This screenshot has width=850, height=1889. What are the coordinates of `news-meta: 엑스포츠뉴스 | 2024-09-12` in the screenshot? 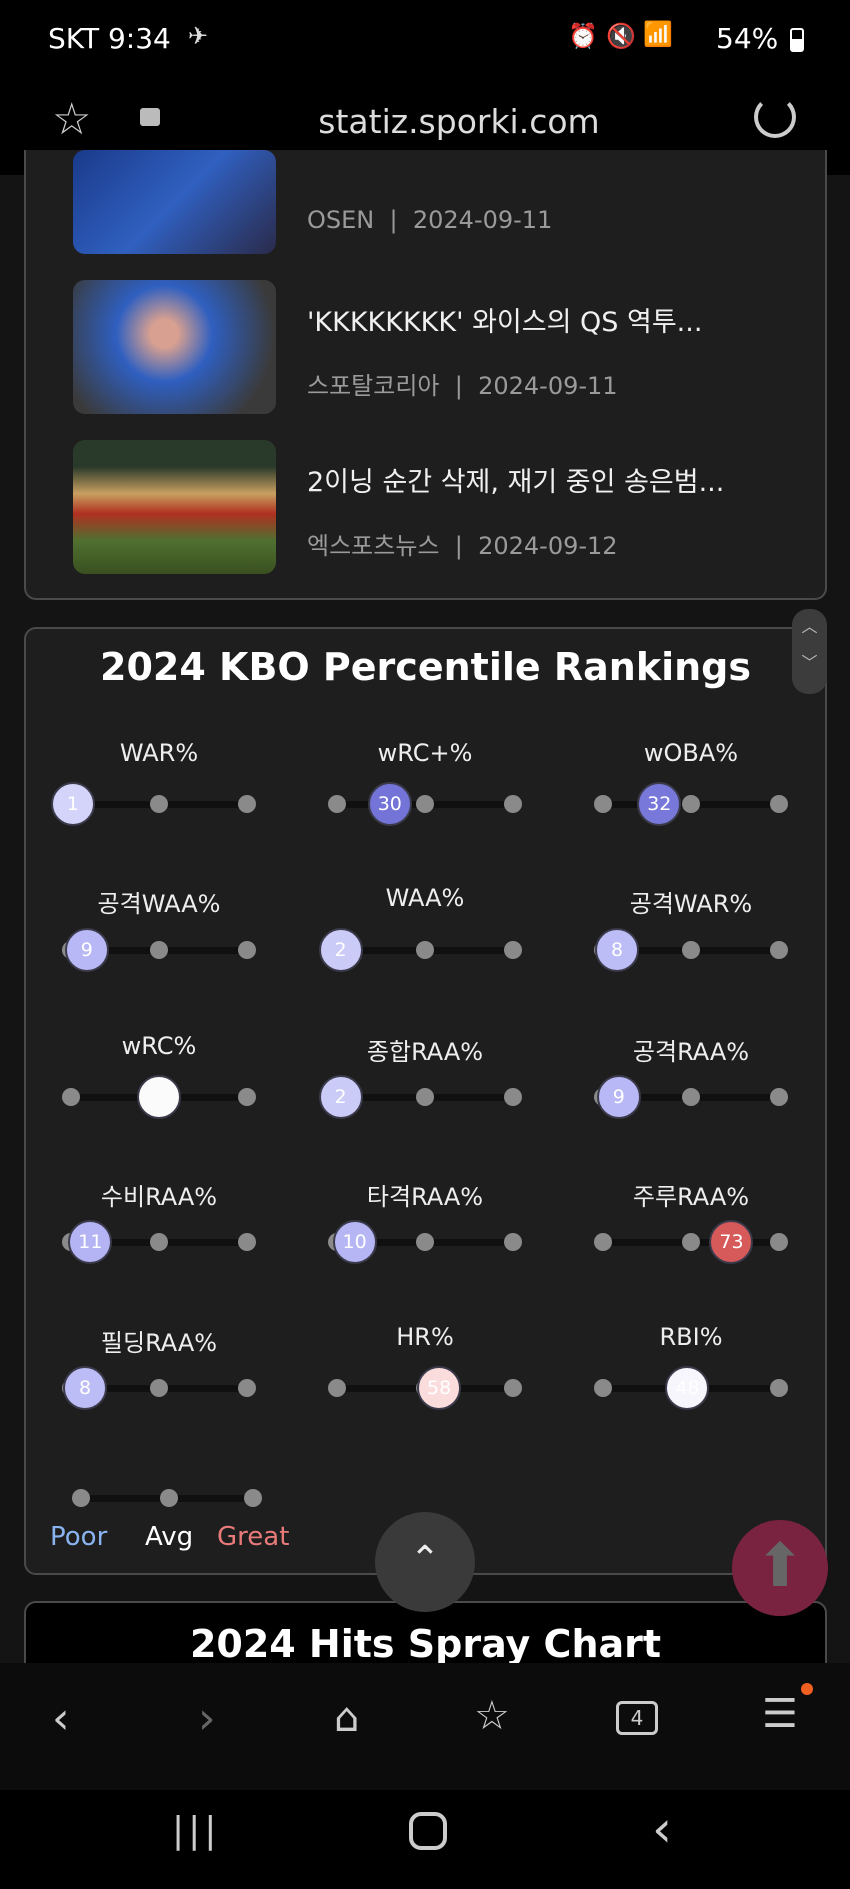 It's located at (462, 546).